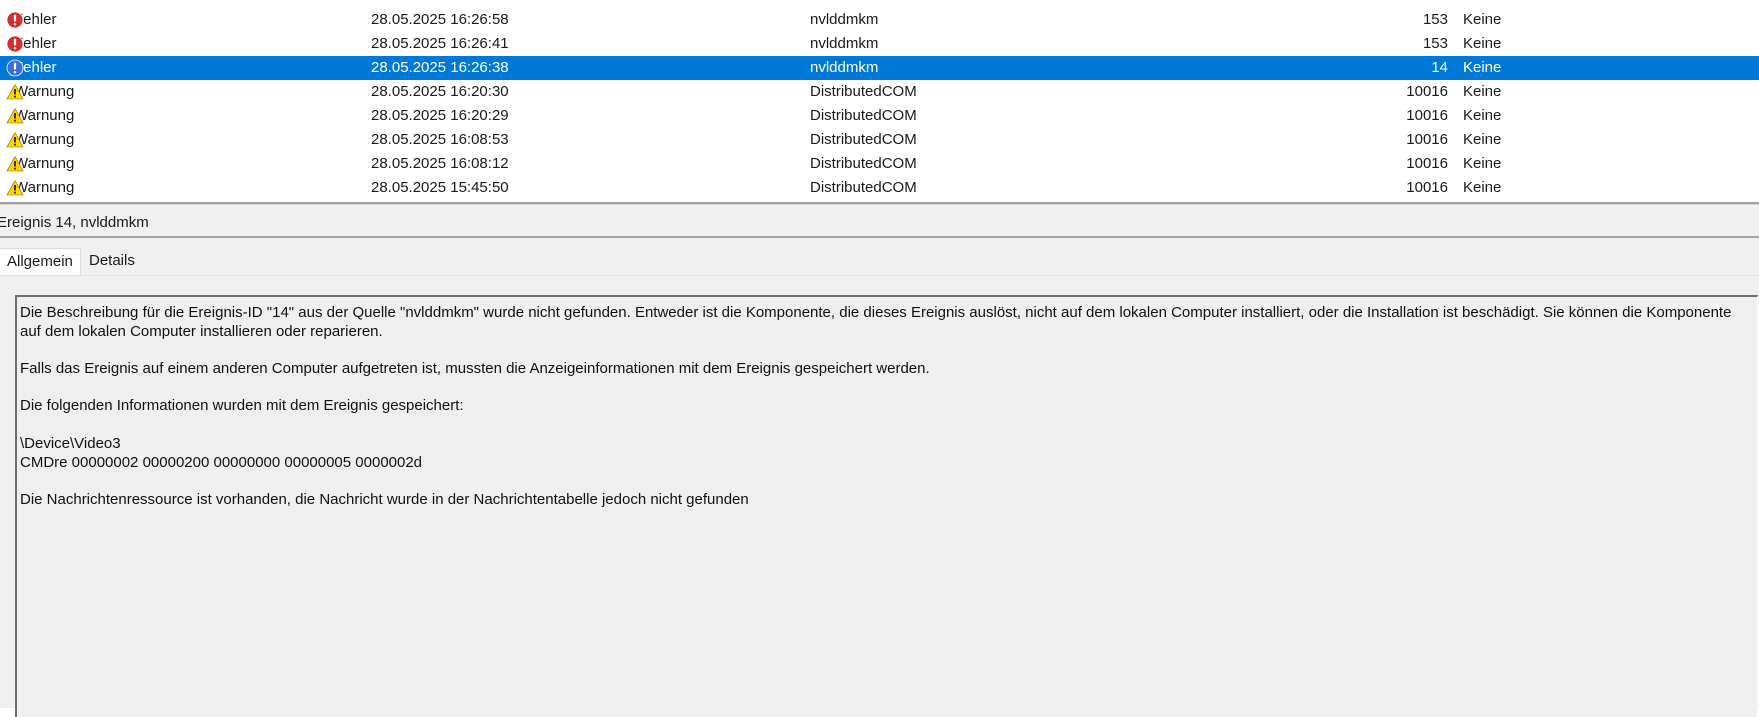 The width and height of the screenshot is (1759, 717). What do you see at coordinates (440, 163) in the screenshot?
I see `event-date: 28.05.2025 16:08:12` at bounding box center [440, 163].